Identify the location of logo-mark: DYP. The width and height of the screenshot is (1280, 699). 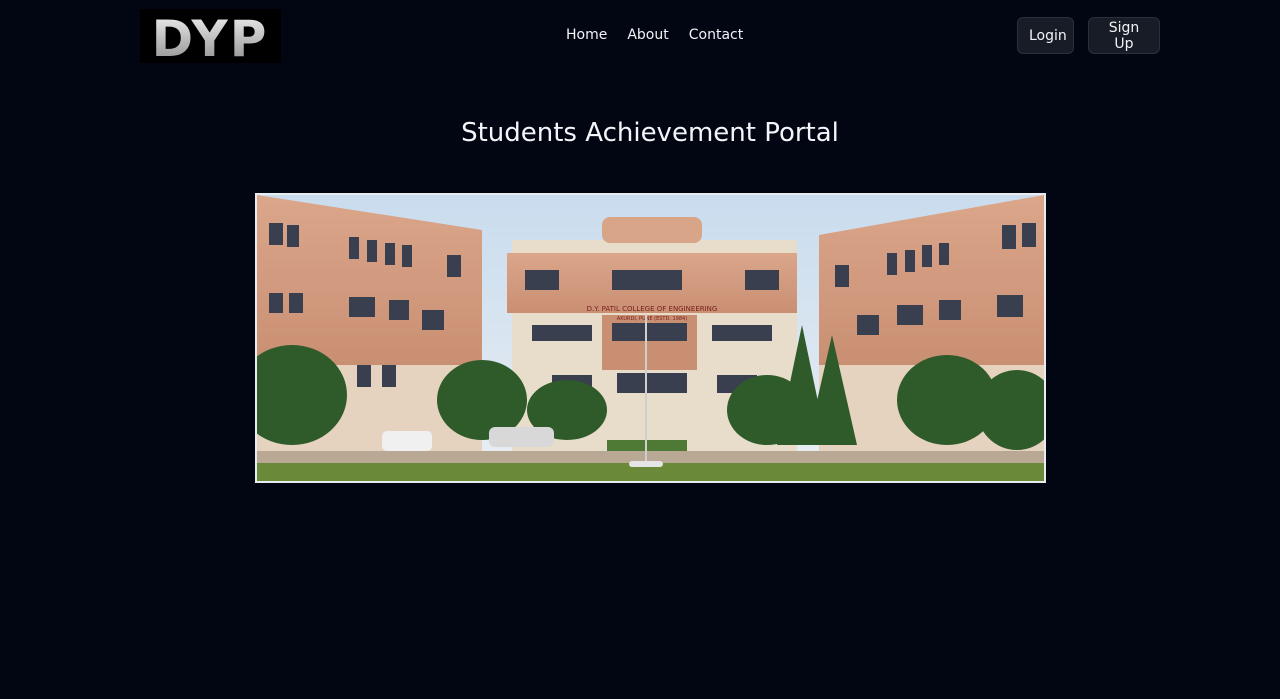
(210, 36).